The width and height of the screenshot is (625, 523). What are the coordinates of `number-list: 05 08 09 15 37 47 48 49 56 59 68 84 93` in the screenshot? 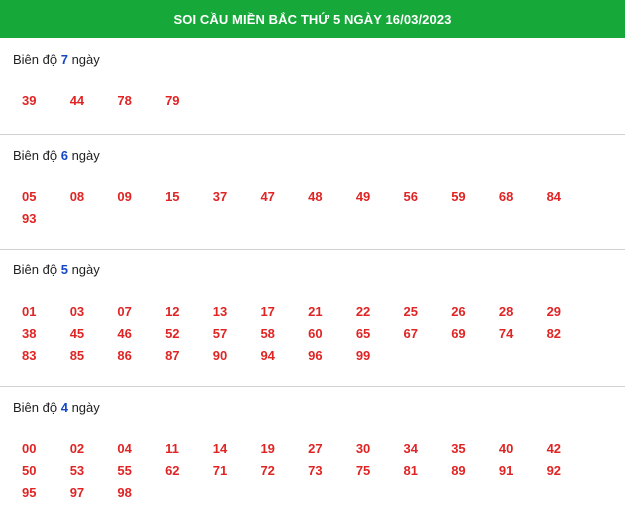 It's located at (312, 208).